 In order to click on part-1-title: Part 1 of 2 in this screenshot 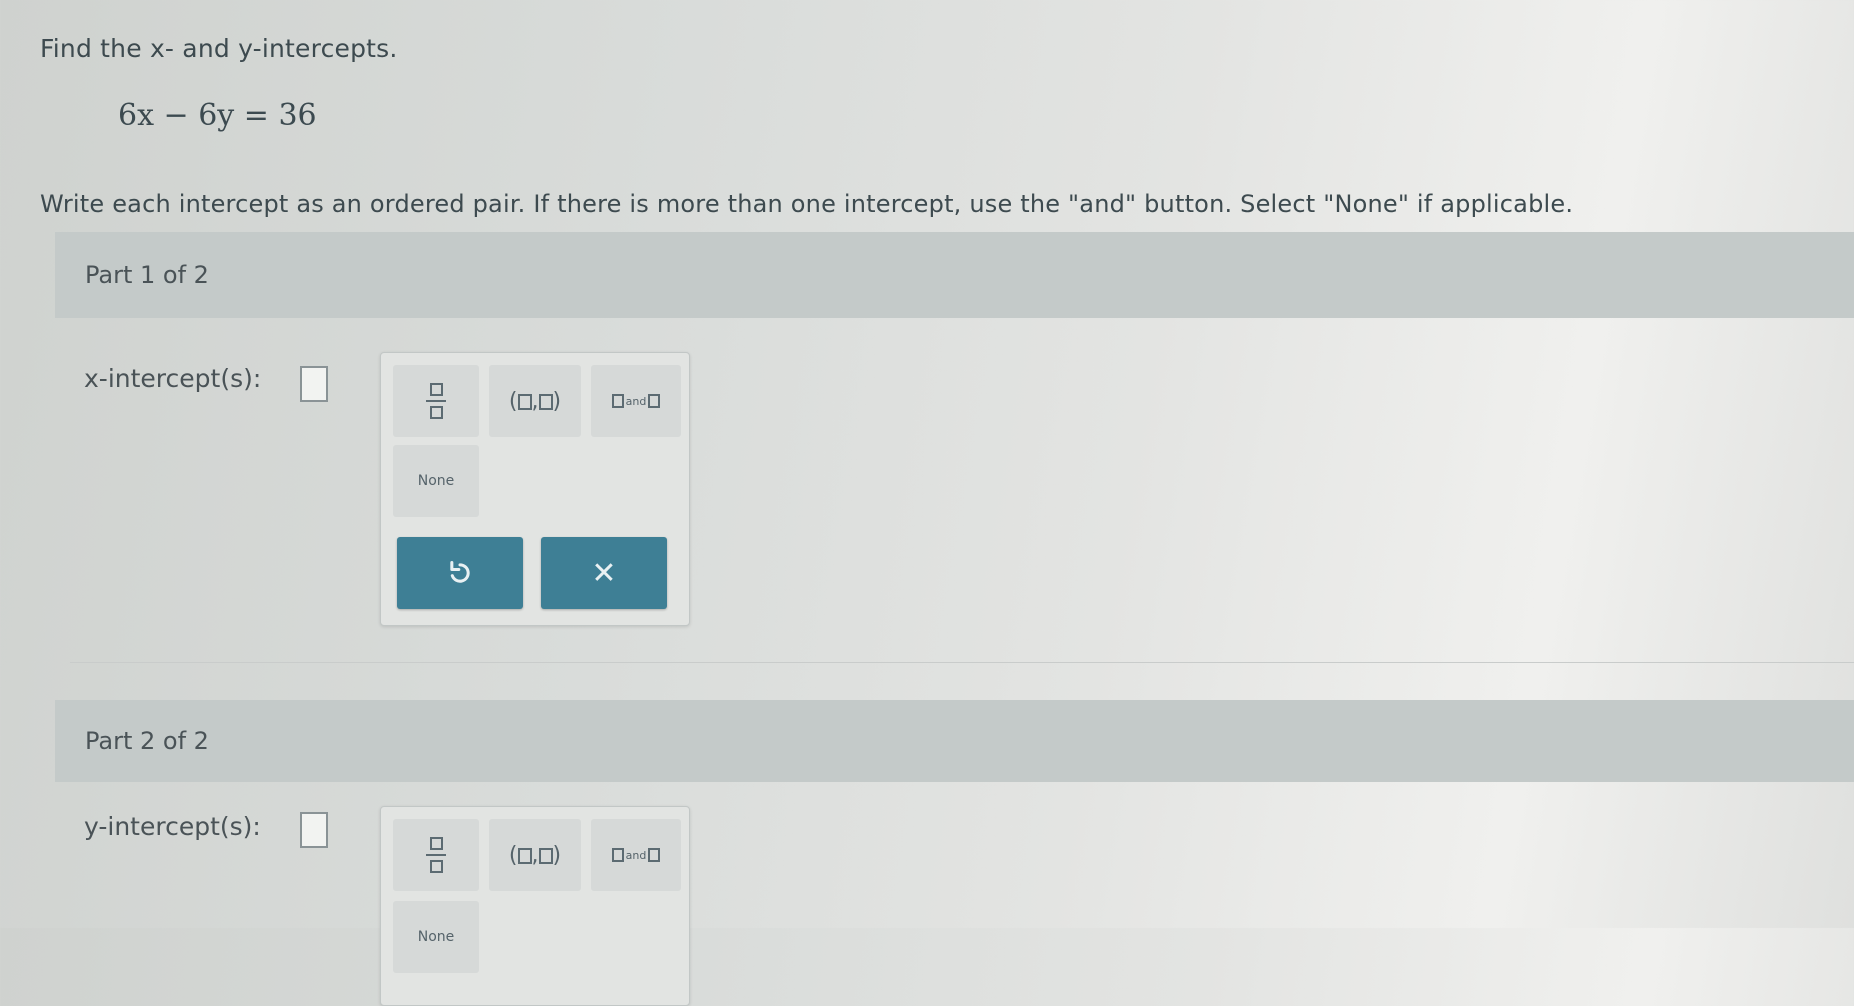, I will do `click(147, 275)`.